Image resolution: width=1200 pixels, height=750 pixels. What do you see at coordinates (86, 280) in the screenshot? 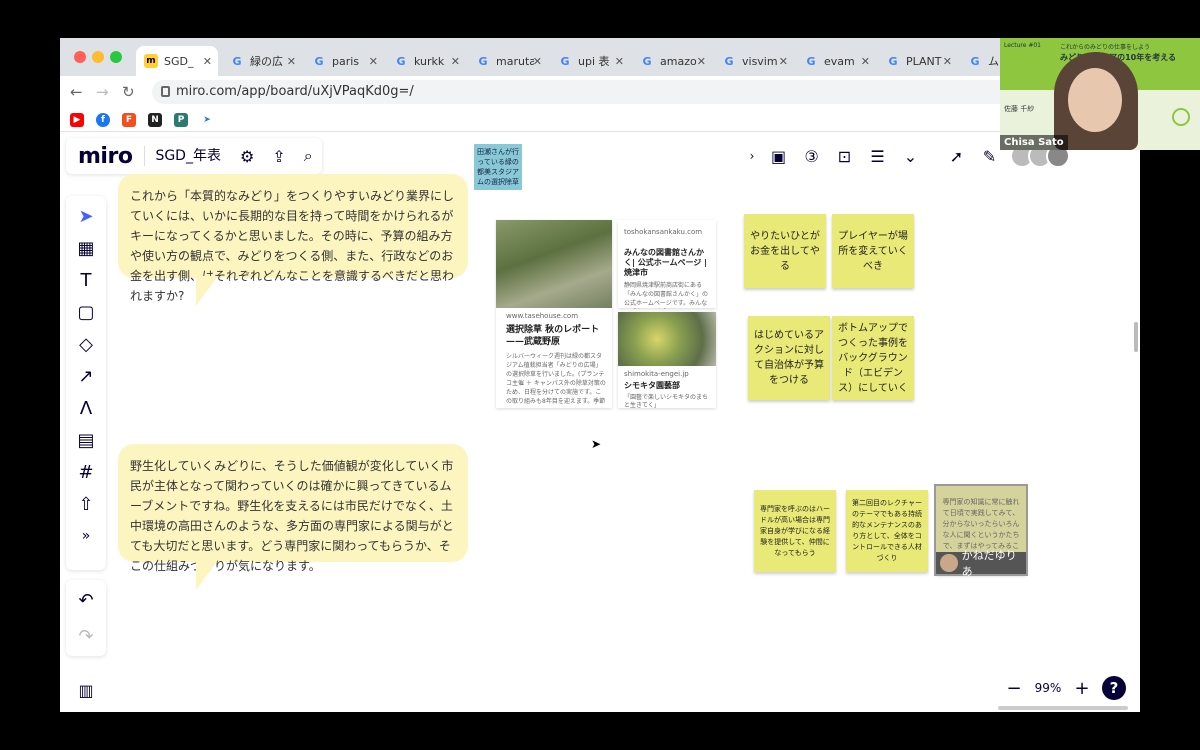
I see `text-icon: T` at bounding box center [86, 280].